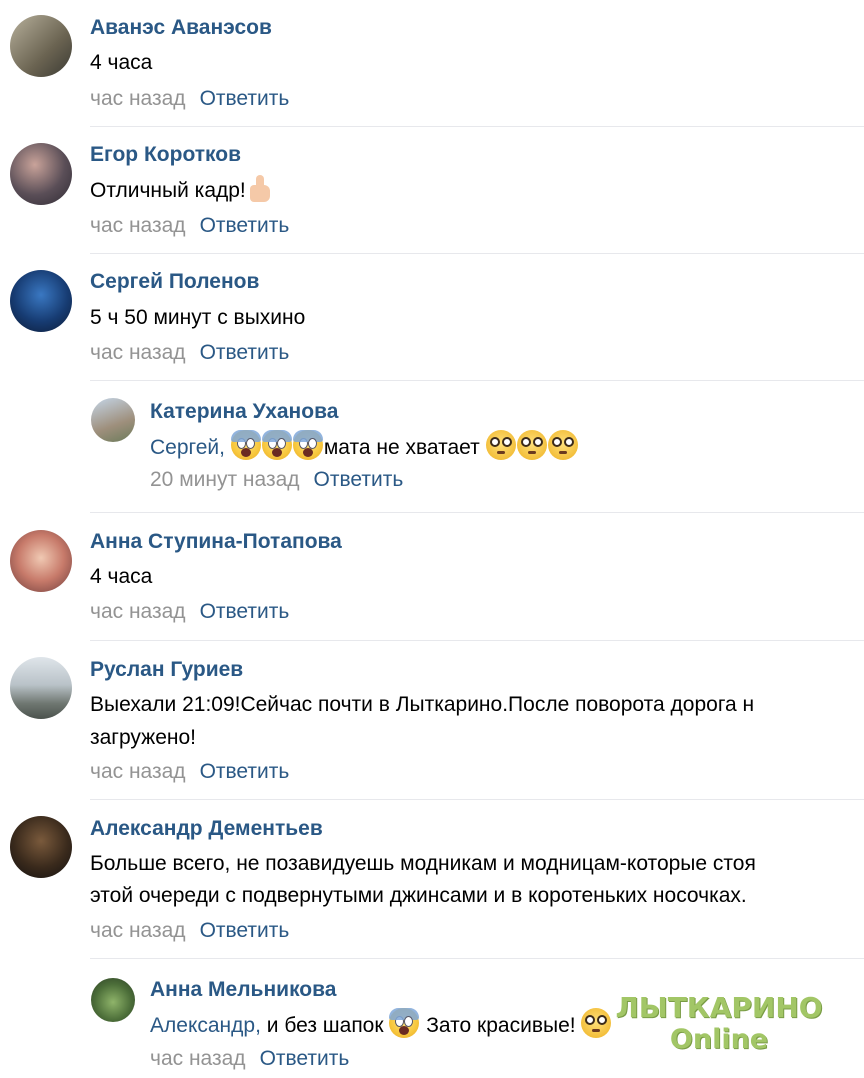 This screenshot has height=1078, width=864. I want to click on comment-author: Сергей Поленов, so click(174, 282).